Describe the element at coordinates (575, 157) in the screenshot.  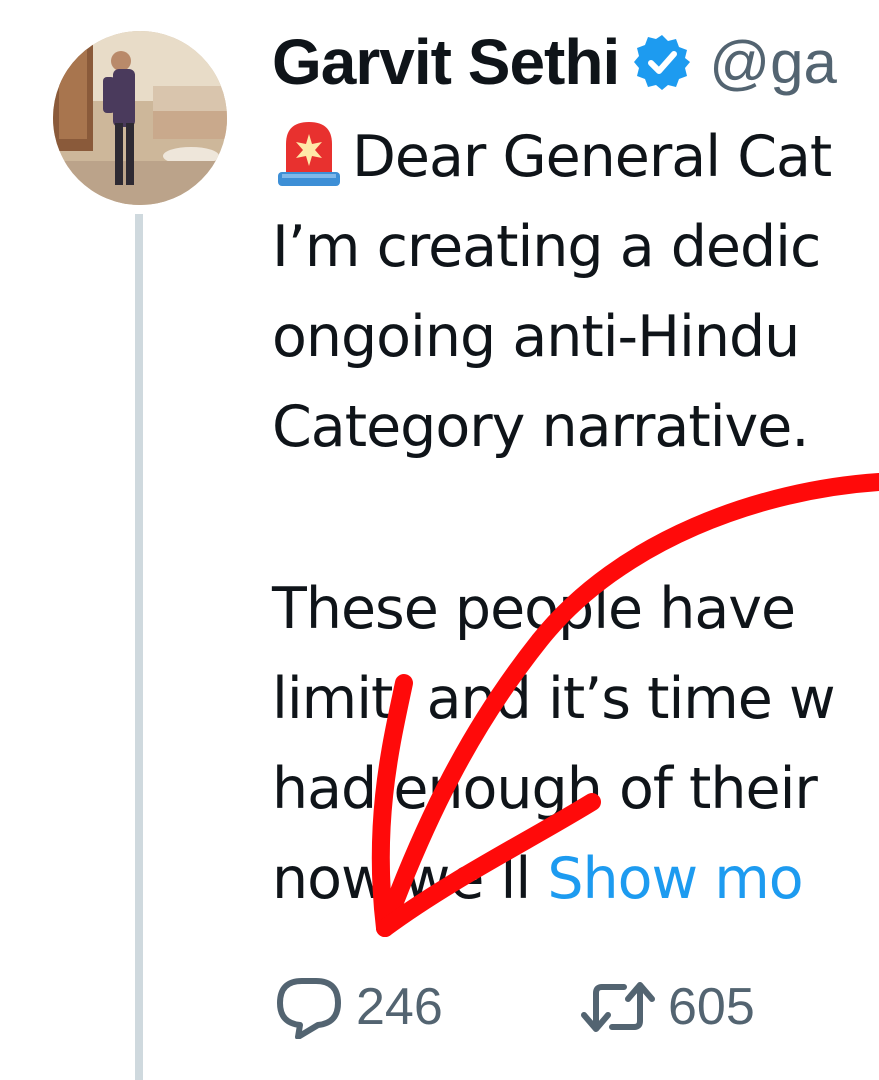
I see `tweet-line: Dear General Cat` at that location.